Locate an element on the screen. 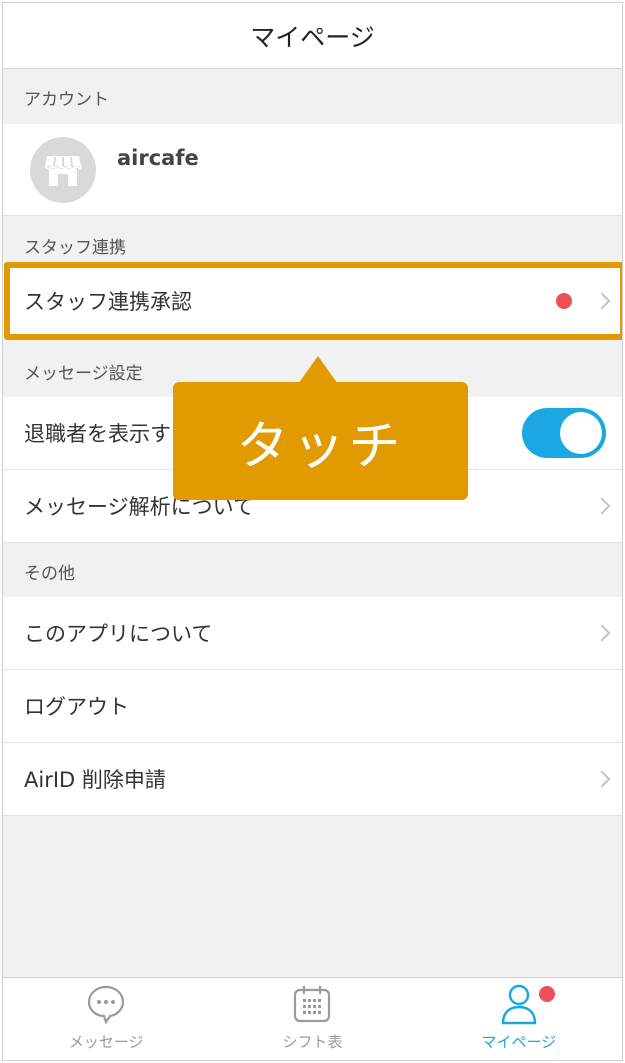 The width and height of the screenshot is (625, 1063). page-title-text: マイページ is located at coordinates (312, 37).